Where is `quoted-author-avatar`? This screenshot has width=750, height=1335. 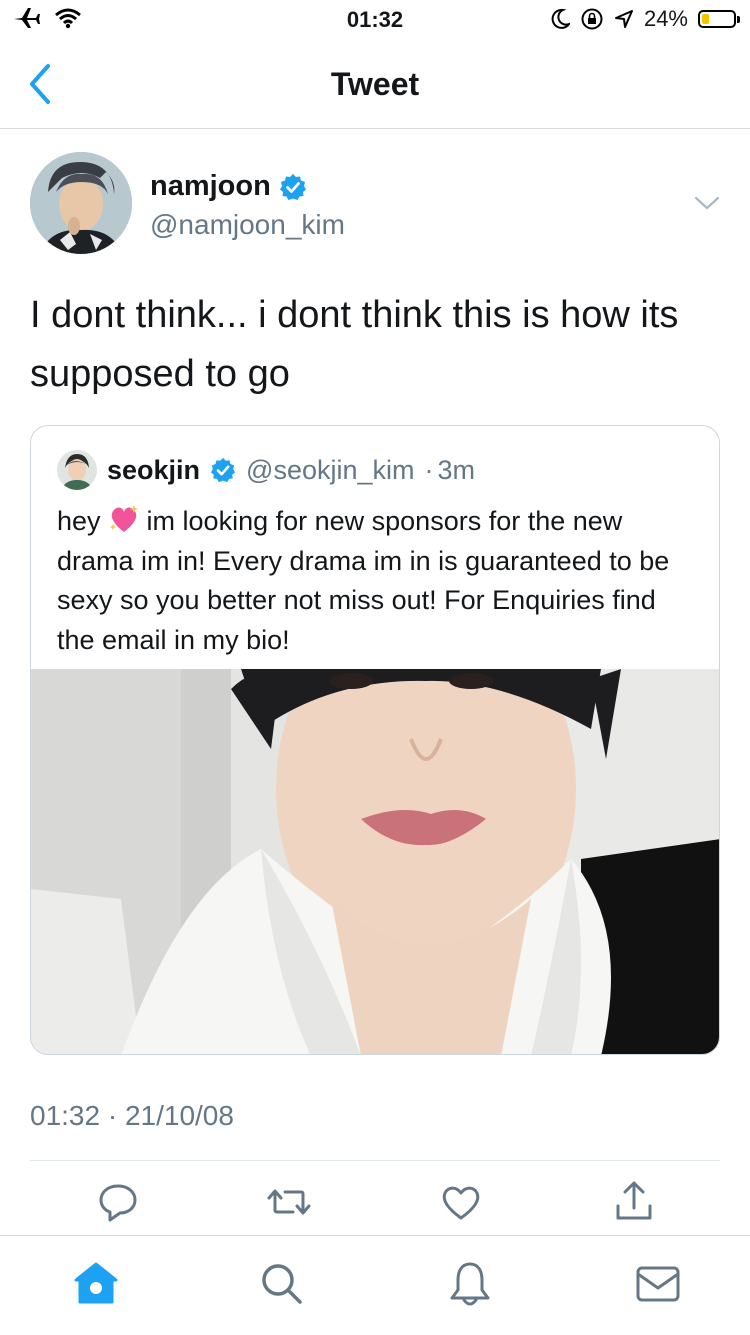 quoted-author-avatar is located at coordinates (77, 470).